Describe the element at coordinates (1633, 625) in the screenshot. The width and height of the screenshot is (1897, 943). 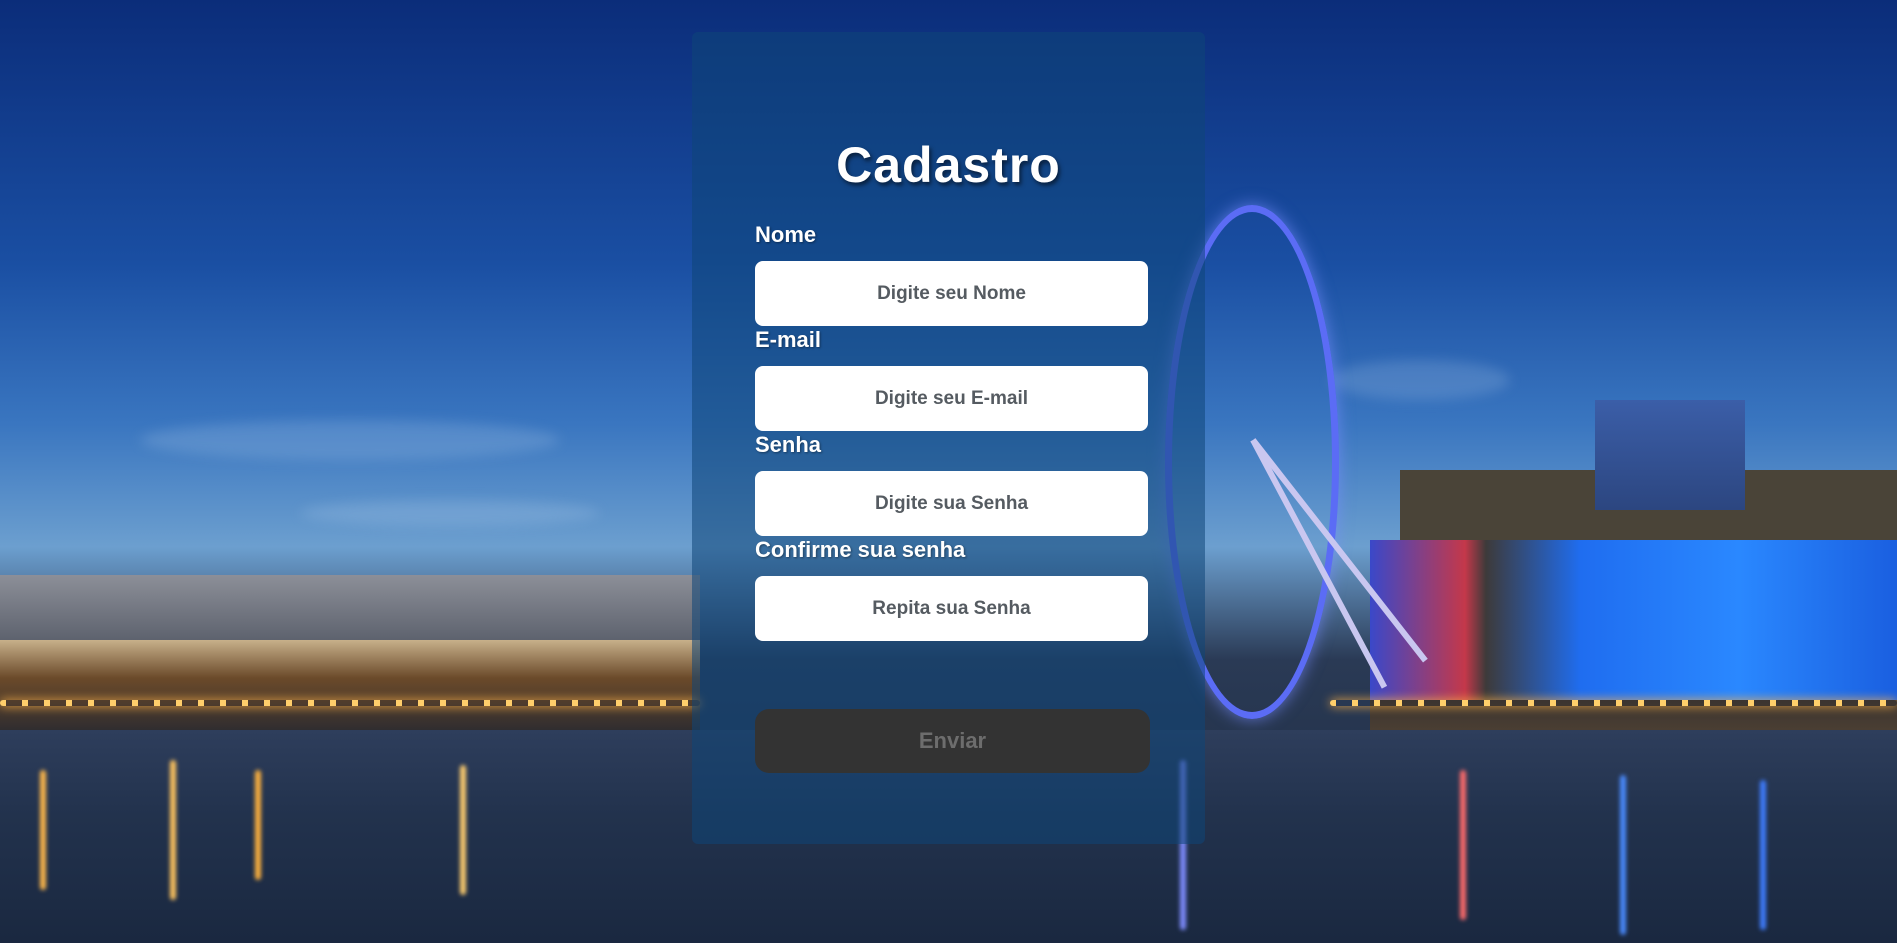
I see `county-hall` at that location.